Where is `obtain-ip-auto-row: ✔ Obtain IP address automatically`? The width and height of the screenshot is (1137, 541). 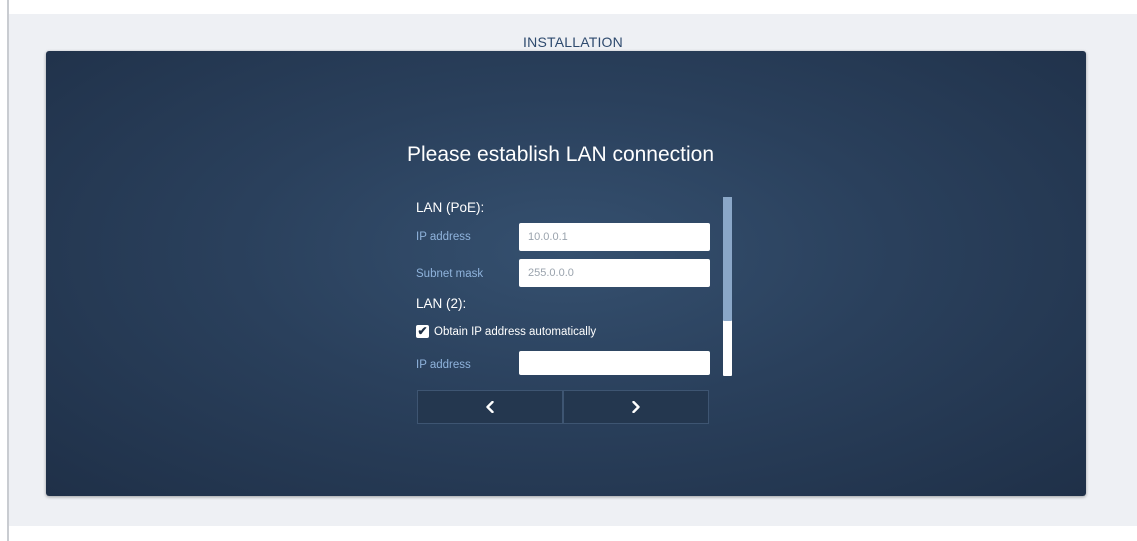
obtain-ip-auto-row: ✔ Obtain IP address automatically is located at coordinates (506, 331).